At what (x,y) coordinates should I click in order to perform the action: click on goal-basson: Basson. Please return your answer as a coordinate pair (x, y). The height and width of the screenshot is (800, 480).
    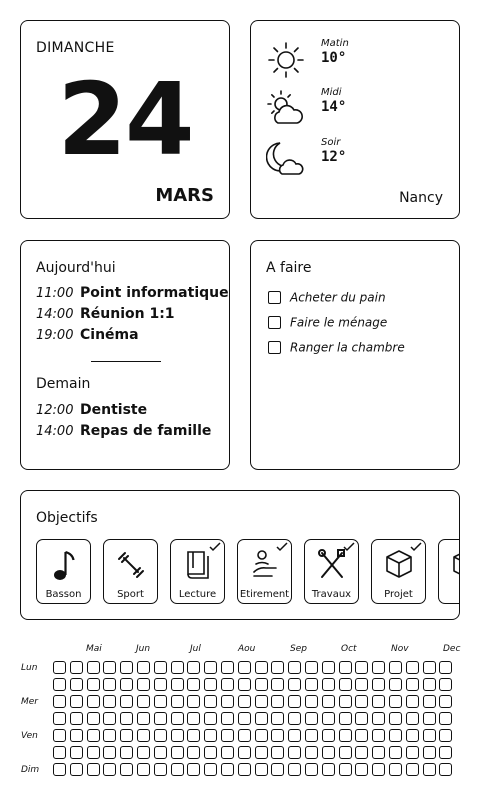
    Looking at the image, I should click on (63, 571).